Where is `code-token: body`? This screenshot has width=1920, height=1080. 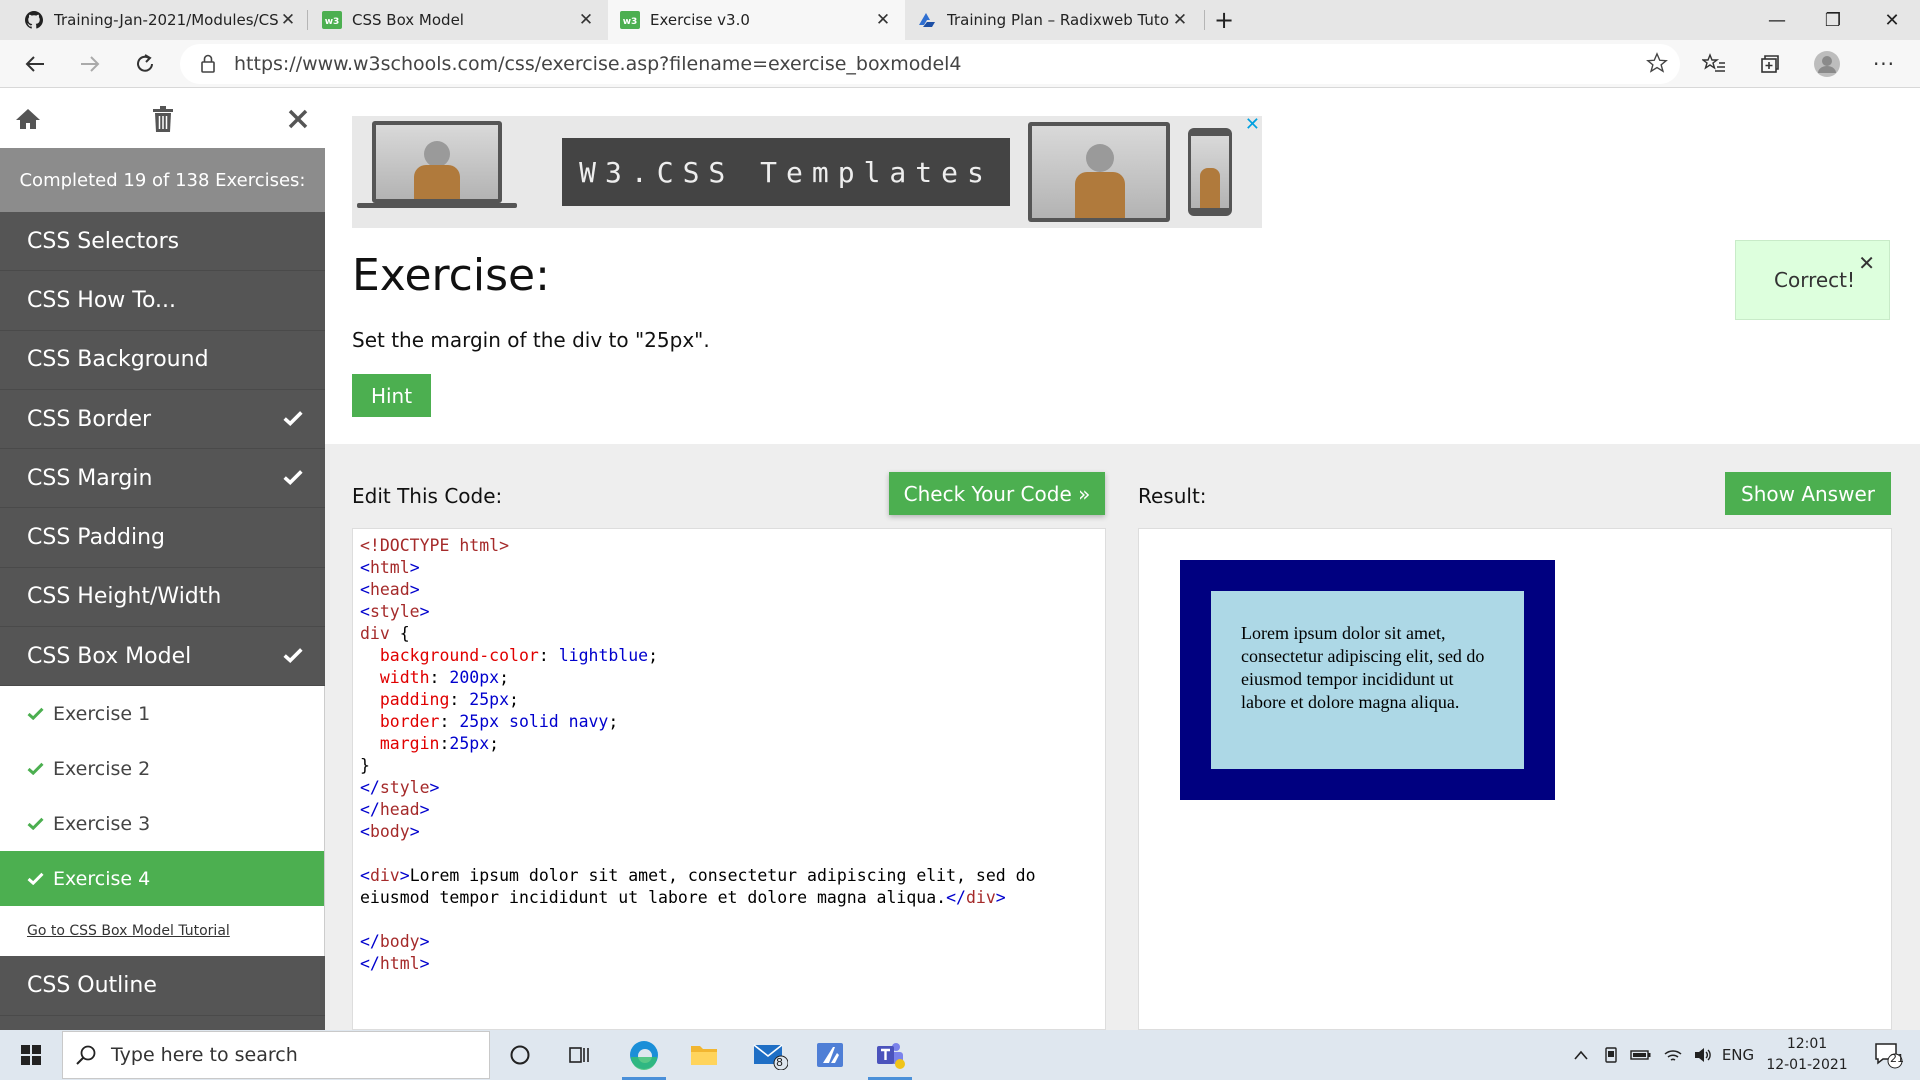 code-token: body is located at coordinates (399, 941).